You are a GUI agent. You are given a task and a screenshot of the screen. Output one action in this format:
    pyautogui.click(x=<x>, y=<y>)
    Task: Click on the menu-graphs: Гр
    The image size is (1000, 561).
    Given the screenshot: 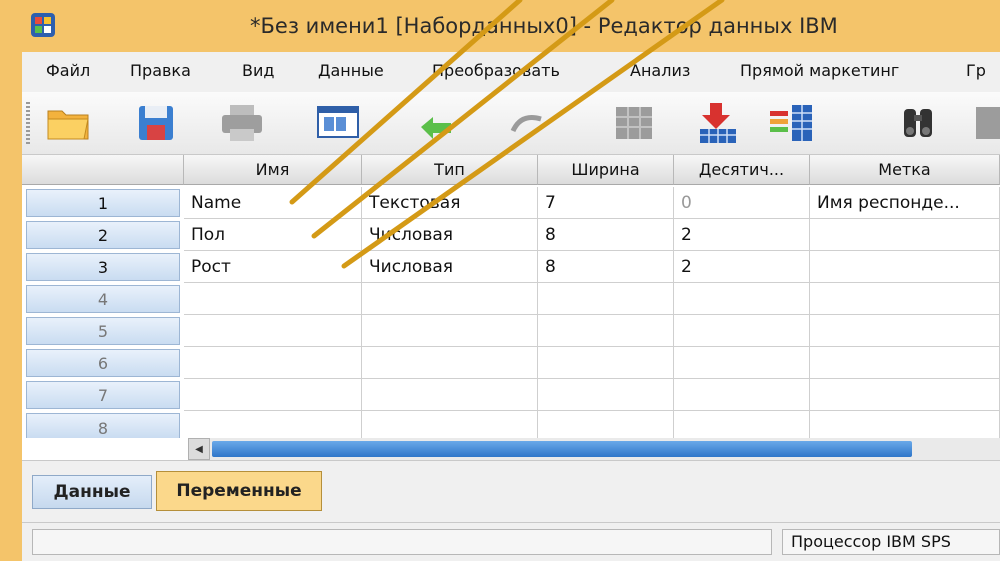 What is the action you would take?
    pyautogui.click(x=976, y=70)
    